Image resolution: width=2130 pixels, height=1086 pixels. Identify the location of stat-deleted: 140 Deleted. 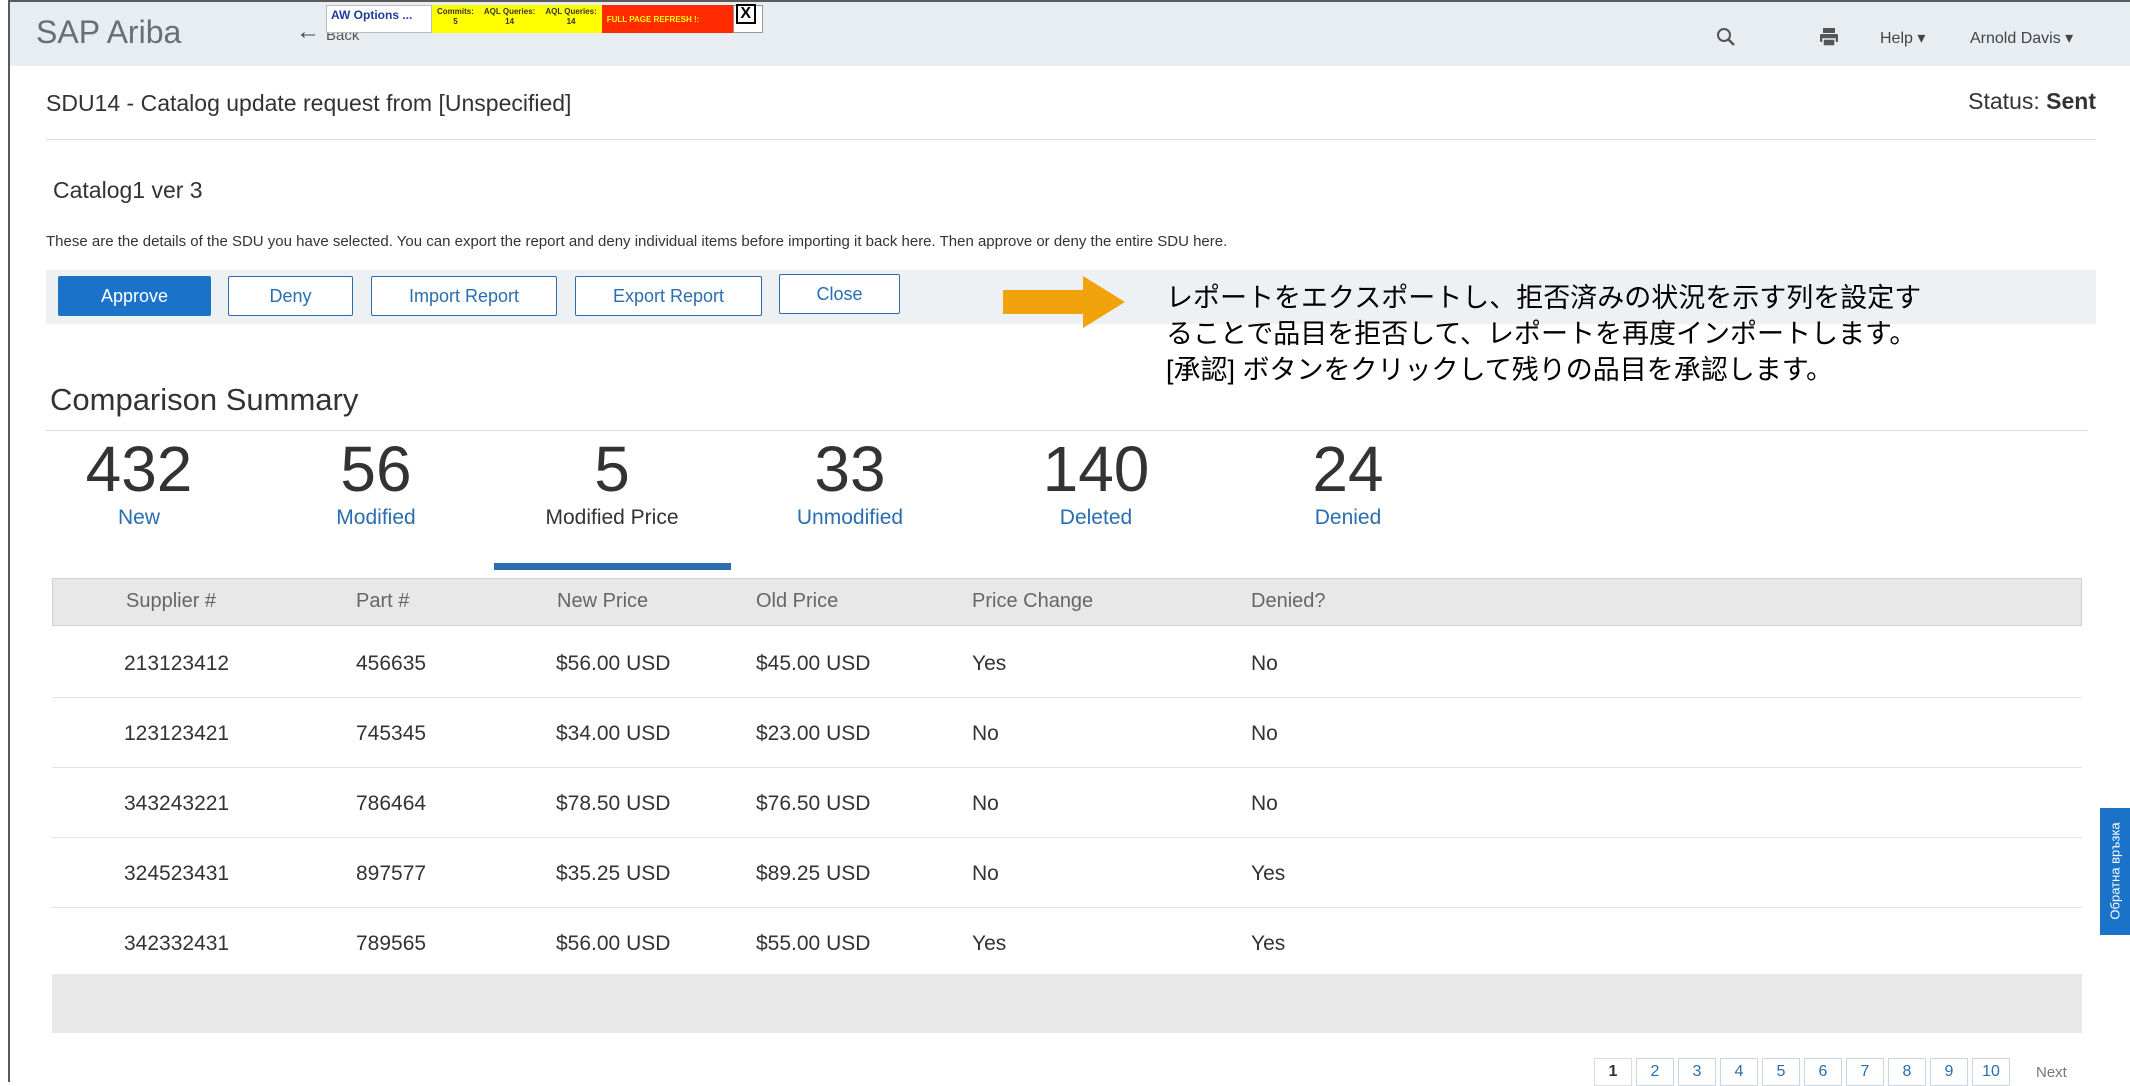
(1096, 481).